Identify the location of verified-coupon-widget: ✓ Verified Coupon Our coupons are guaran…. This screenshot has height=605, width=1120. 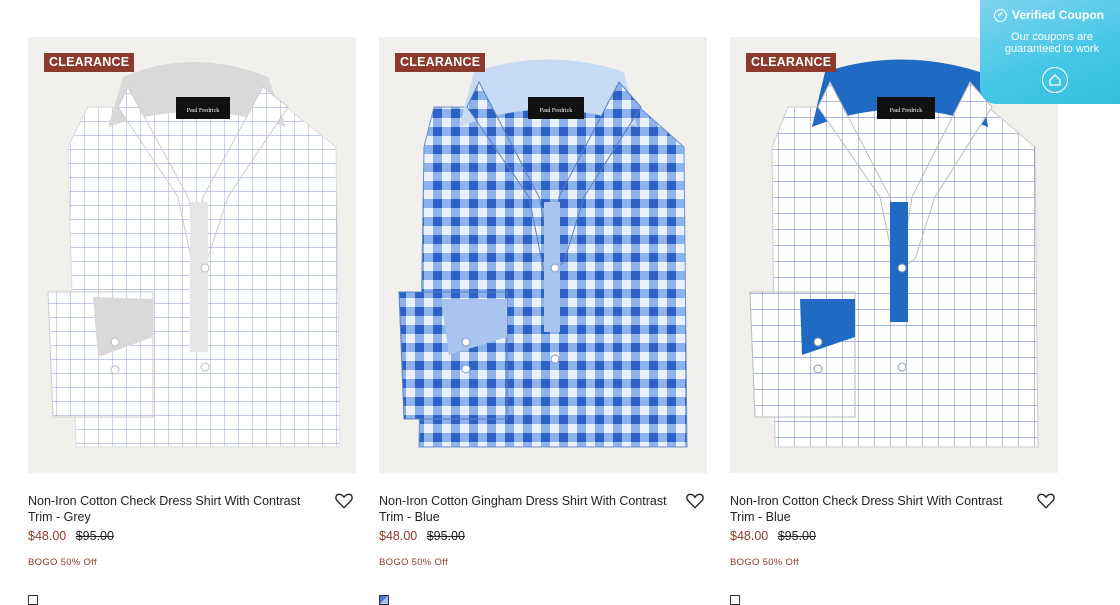
(1050, 52).